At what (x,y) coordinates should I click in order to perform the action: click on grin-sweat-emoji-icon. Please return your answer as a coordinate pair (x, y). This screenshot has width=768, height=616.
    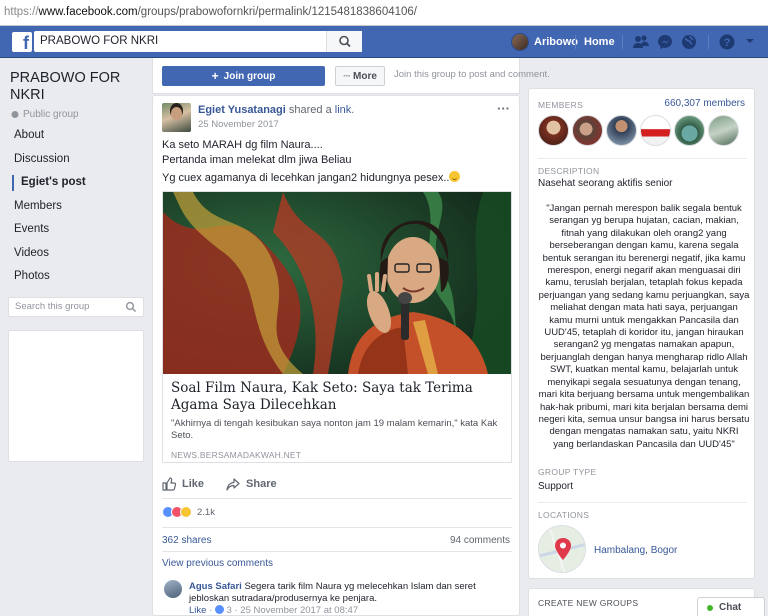
    Looking at the image, I should click on (455, 176).